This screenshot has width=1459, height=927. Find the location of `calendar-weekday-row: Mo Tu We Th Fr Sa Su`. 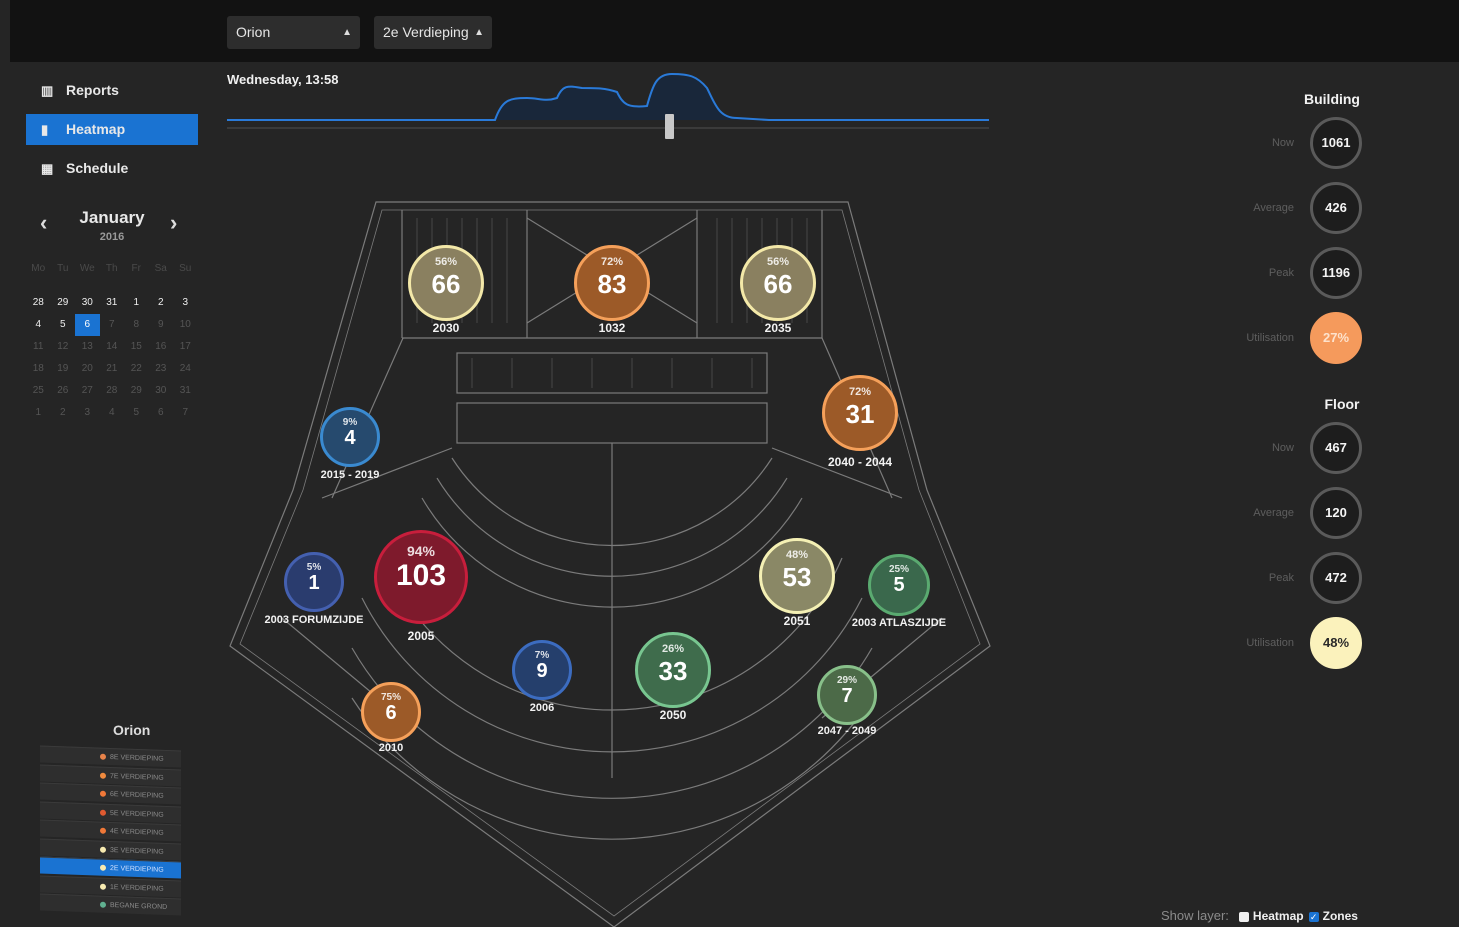

calendar-weekday-row: Mo Tu We Th Fr Sa Su is located at coordinates (112, 269).